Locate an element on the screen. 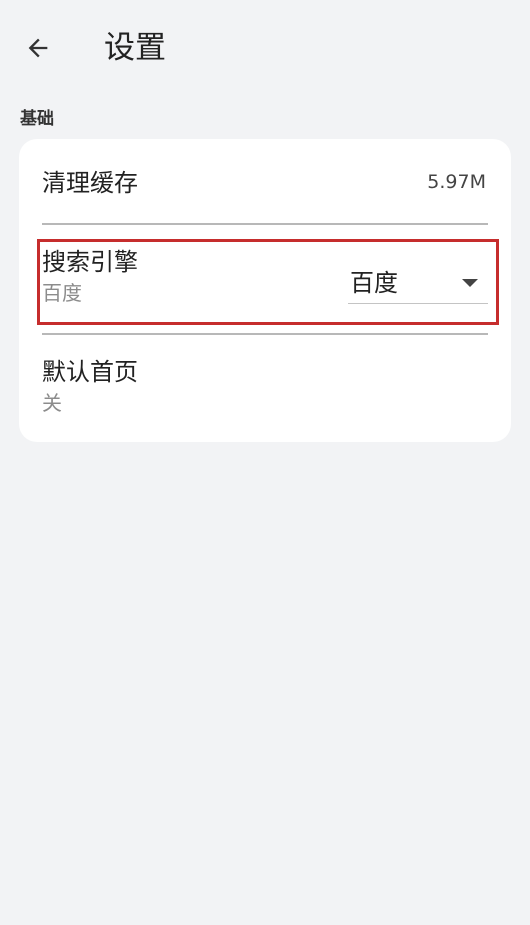 The height and width of the screenshot is (925, 530). default-homepage-title: 默认首页 is located at coordinates (90, 372).